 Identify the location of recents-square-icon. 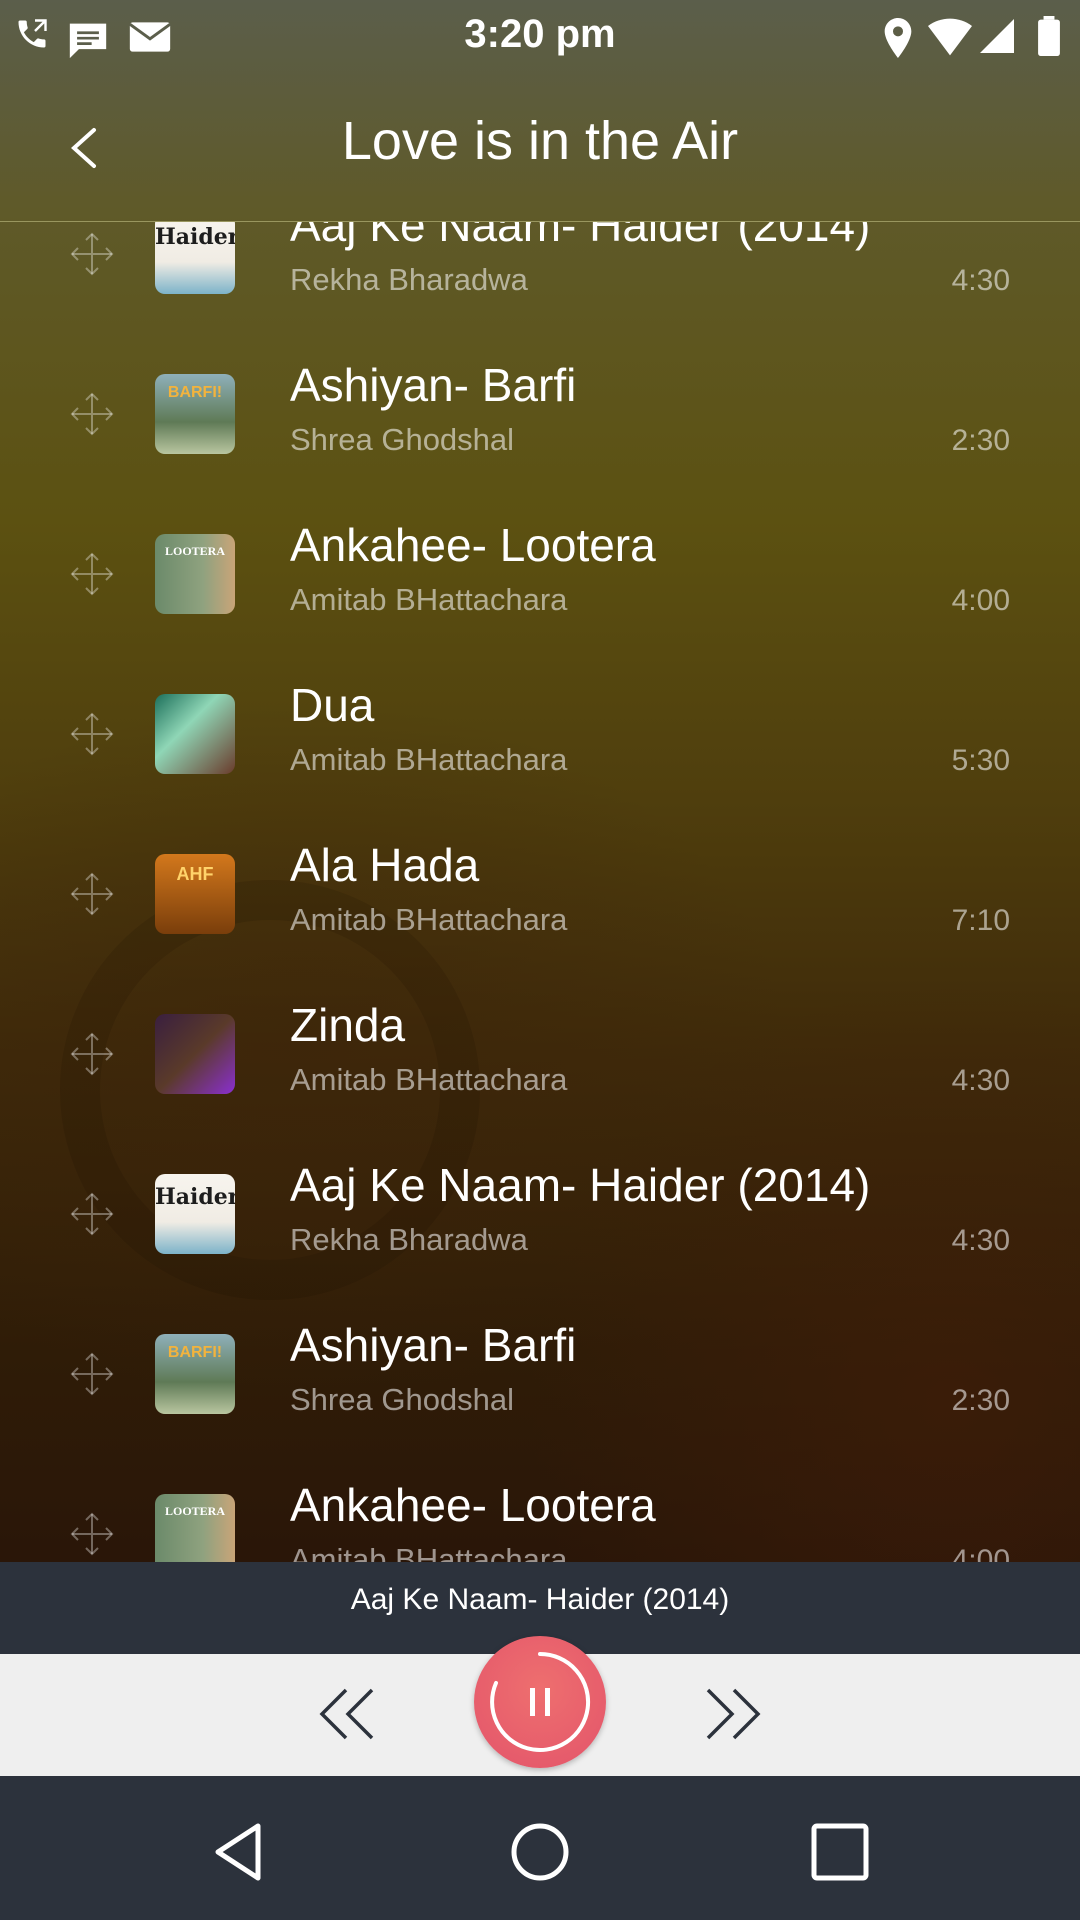
(840, 1852).